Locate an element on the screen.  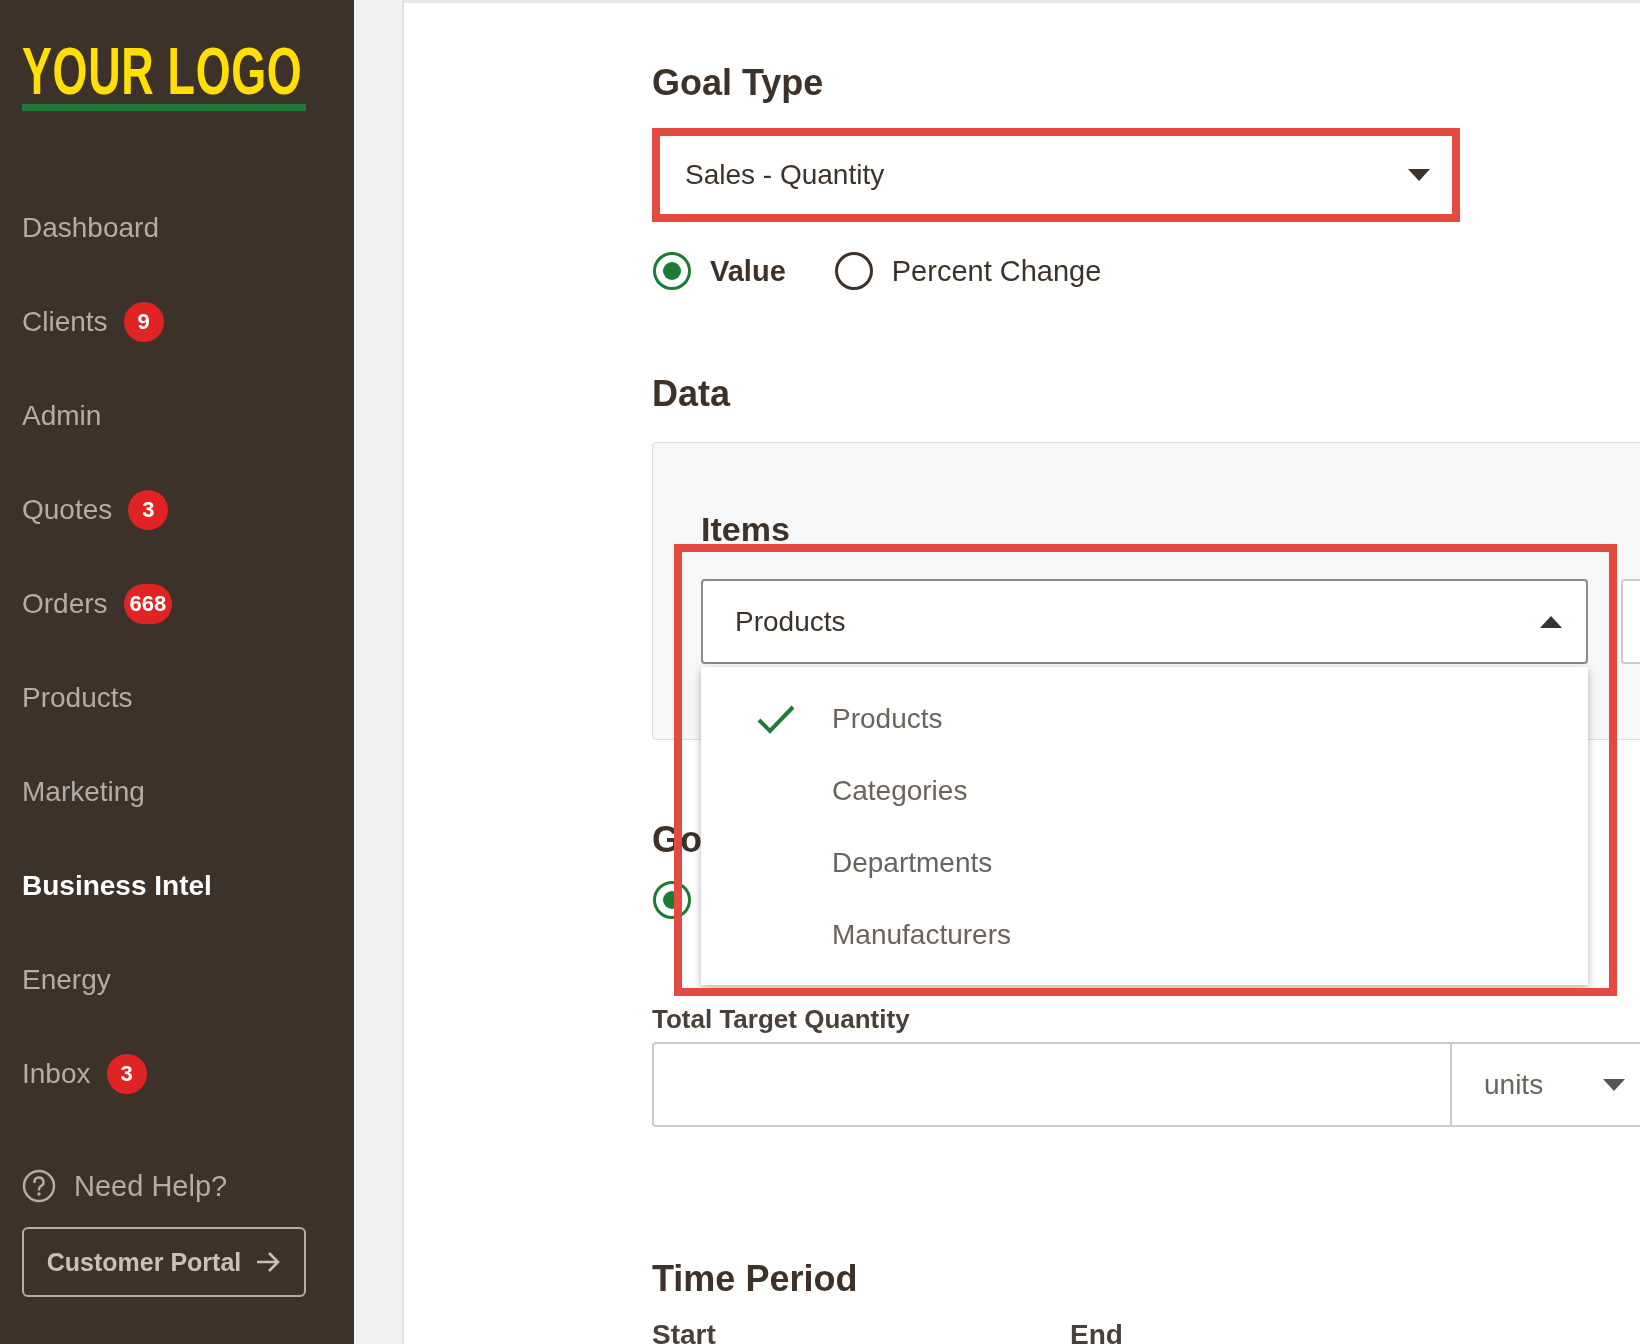
goal-type-select: Sales - Quantity is located at coordinates (1056, 175).